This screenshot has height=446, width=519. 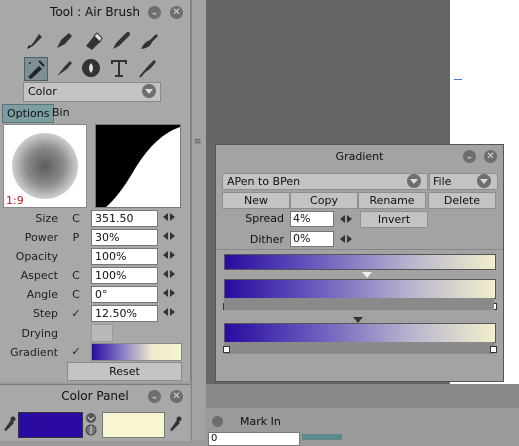 What do you see at coordinates (392, 200) in the screenshot?
I see `rename-button: Rename` at bounding box center [392, 200].